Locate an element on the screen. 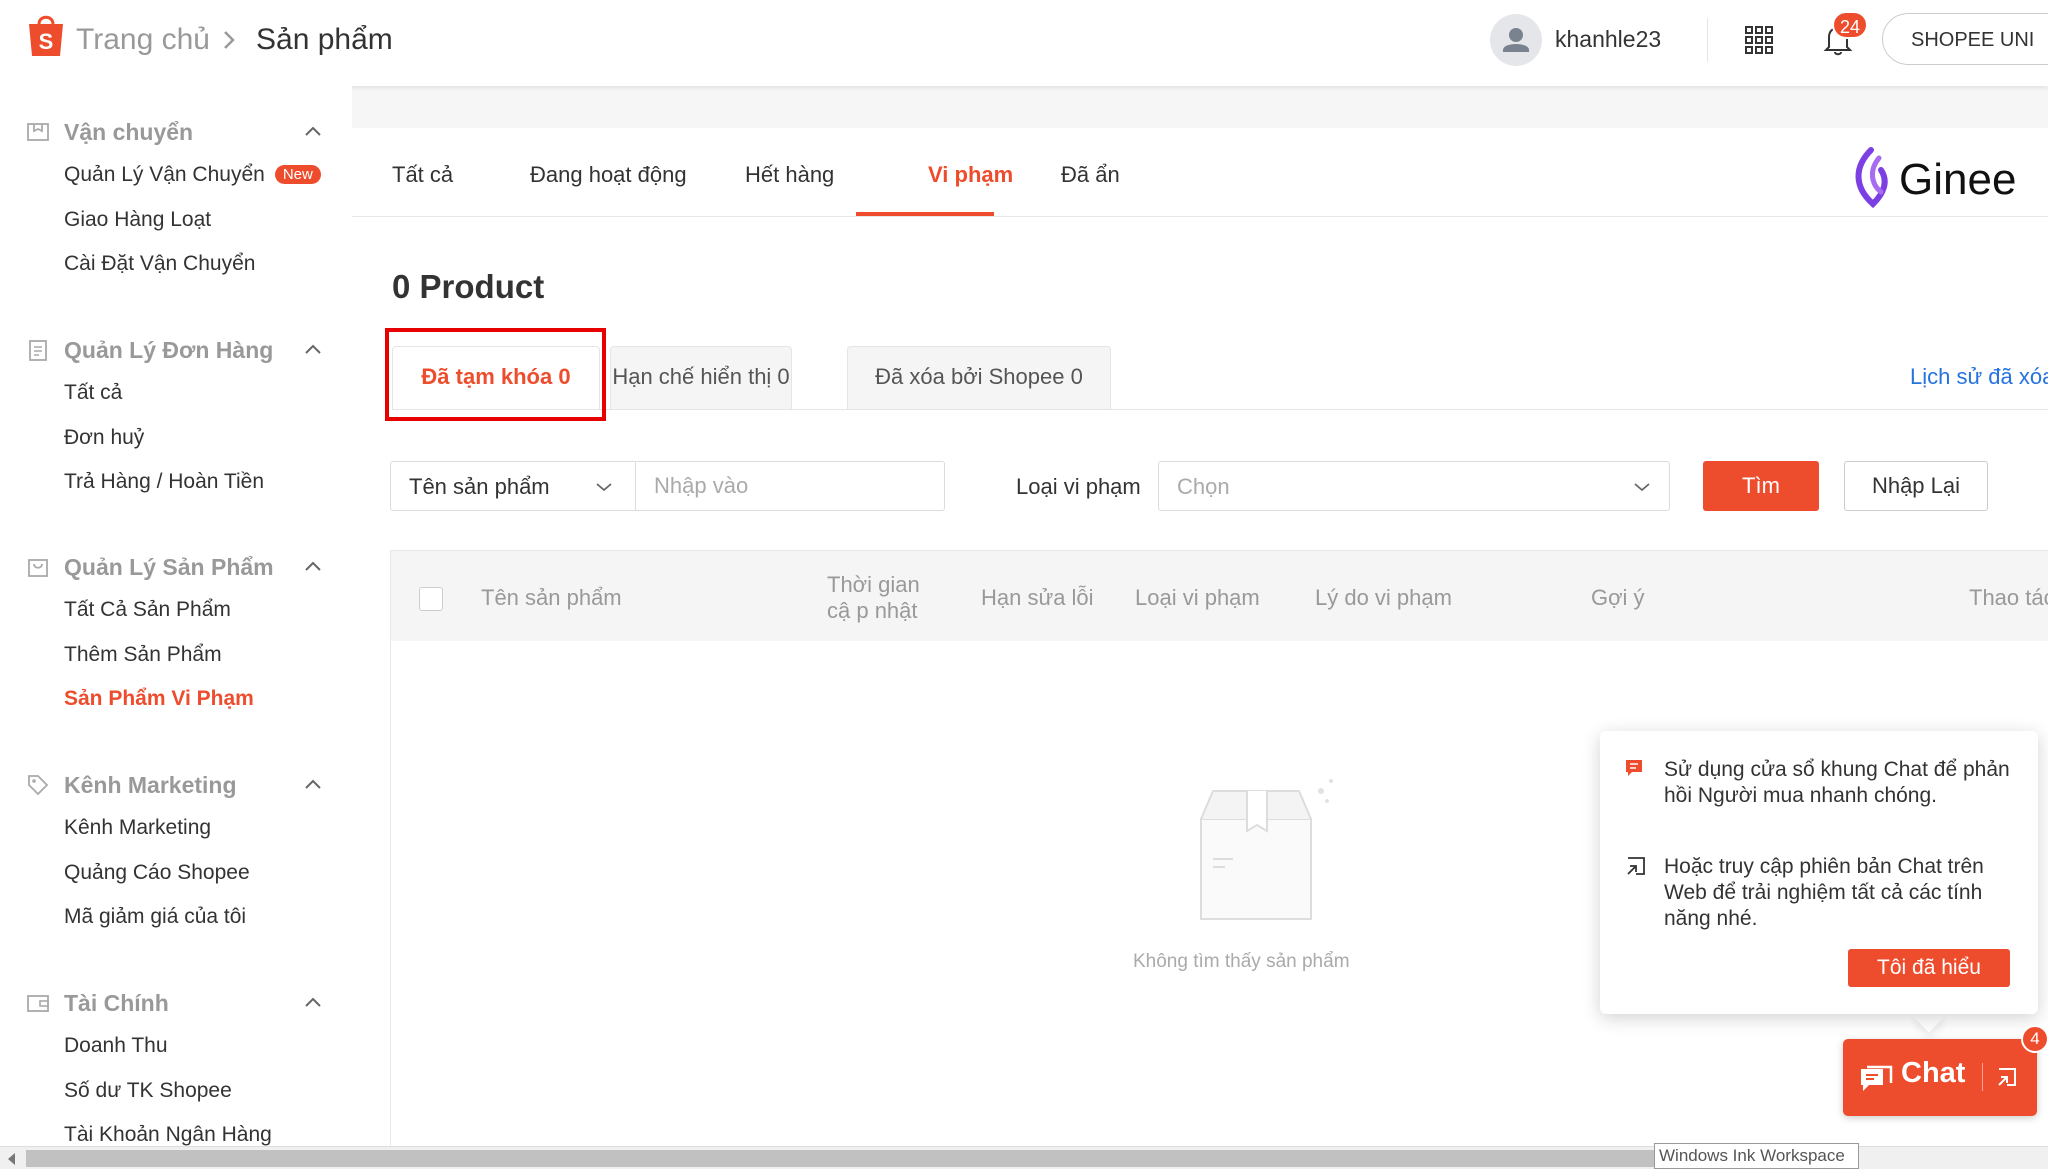  subtabs-divider is located at coordinates (1220, 409).